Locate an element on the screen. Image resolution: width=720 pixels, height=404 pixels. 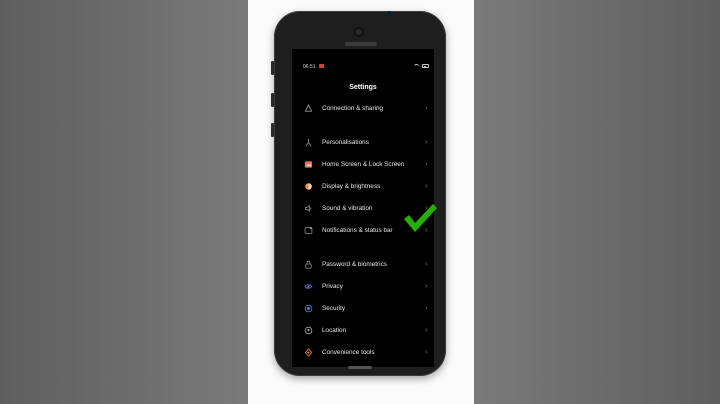
notifications-status-bar-icon is located at coordinates (308, 230).